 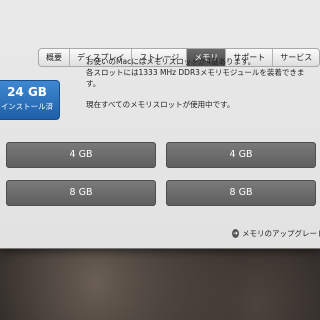 What do you see at coordinates (160, 104) in the screenshot?
I see `info-line-usage: 現在すべてのメモリスロットが使用中です。` at bounding box center [160, 104].